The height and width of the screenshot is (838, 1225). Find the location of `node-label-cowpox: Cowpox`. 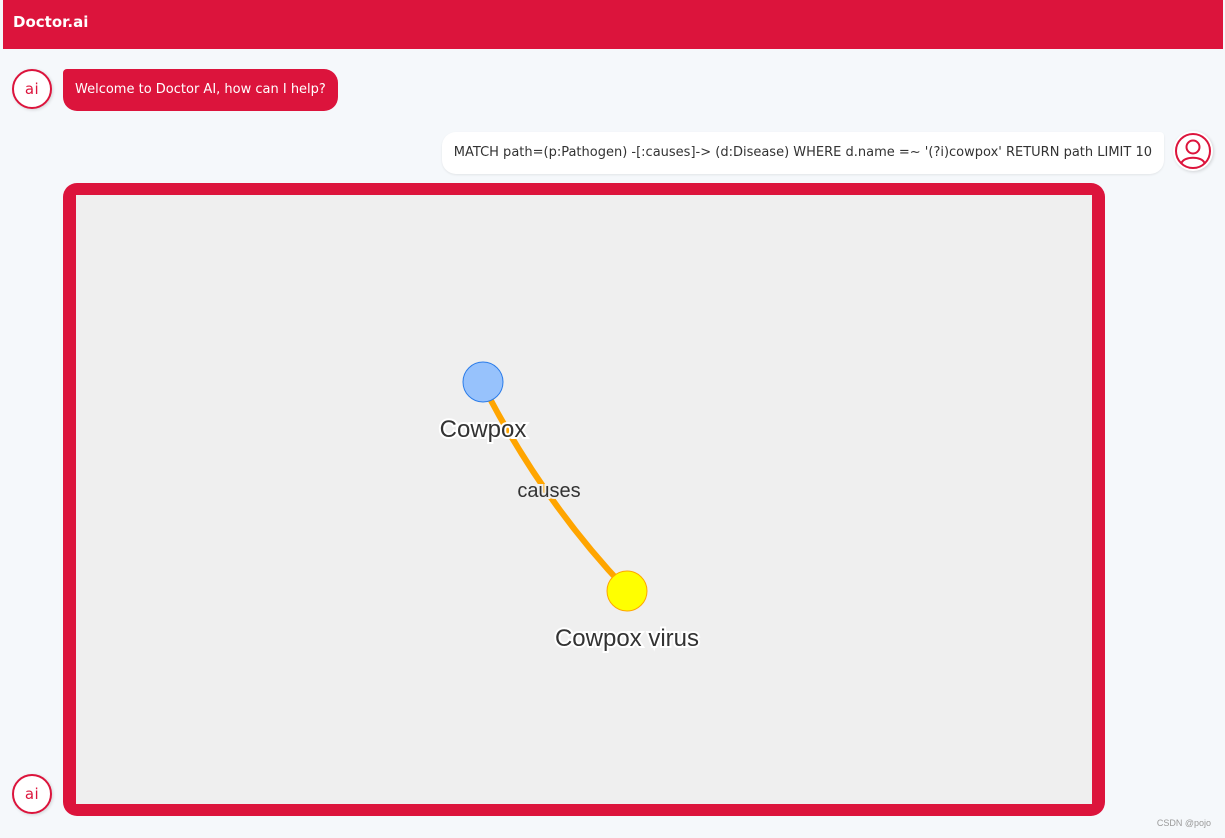

node-label-cowpox: Cowpox is located at coordinates (483, 429).